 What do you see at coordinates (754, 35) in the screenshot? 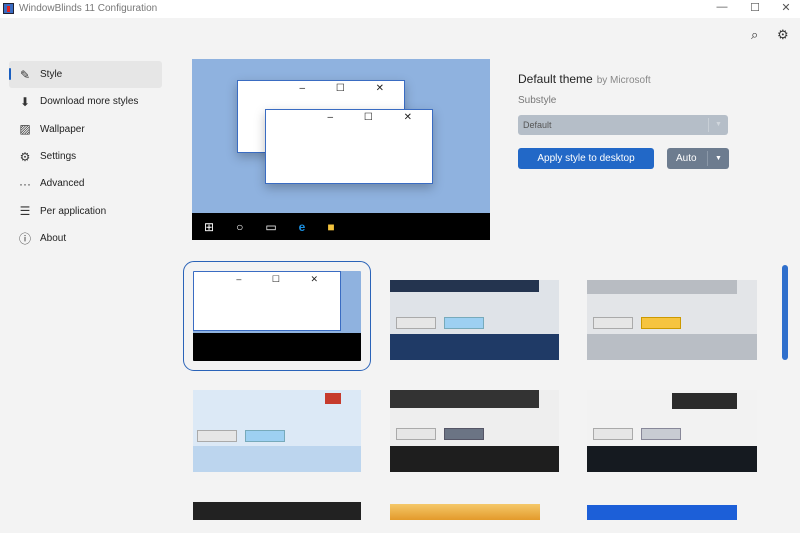
I see `search-icon: ⌕` at bounding box center [754, 35].